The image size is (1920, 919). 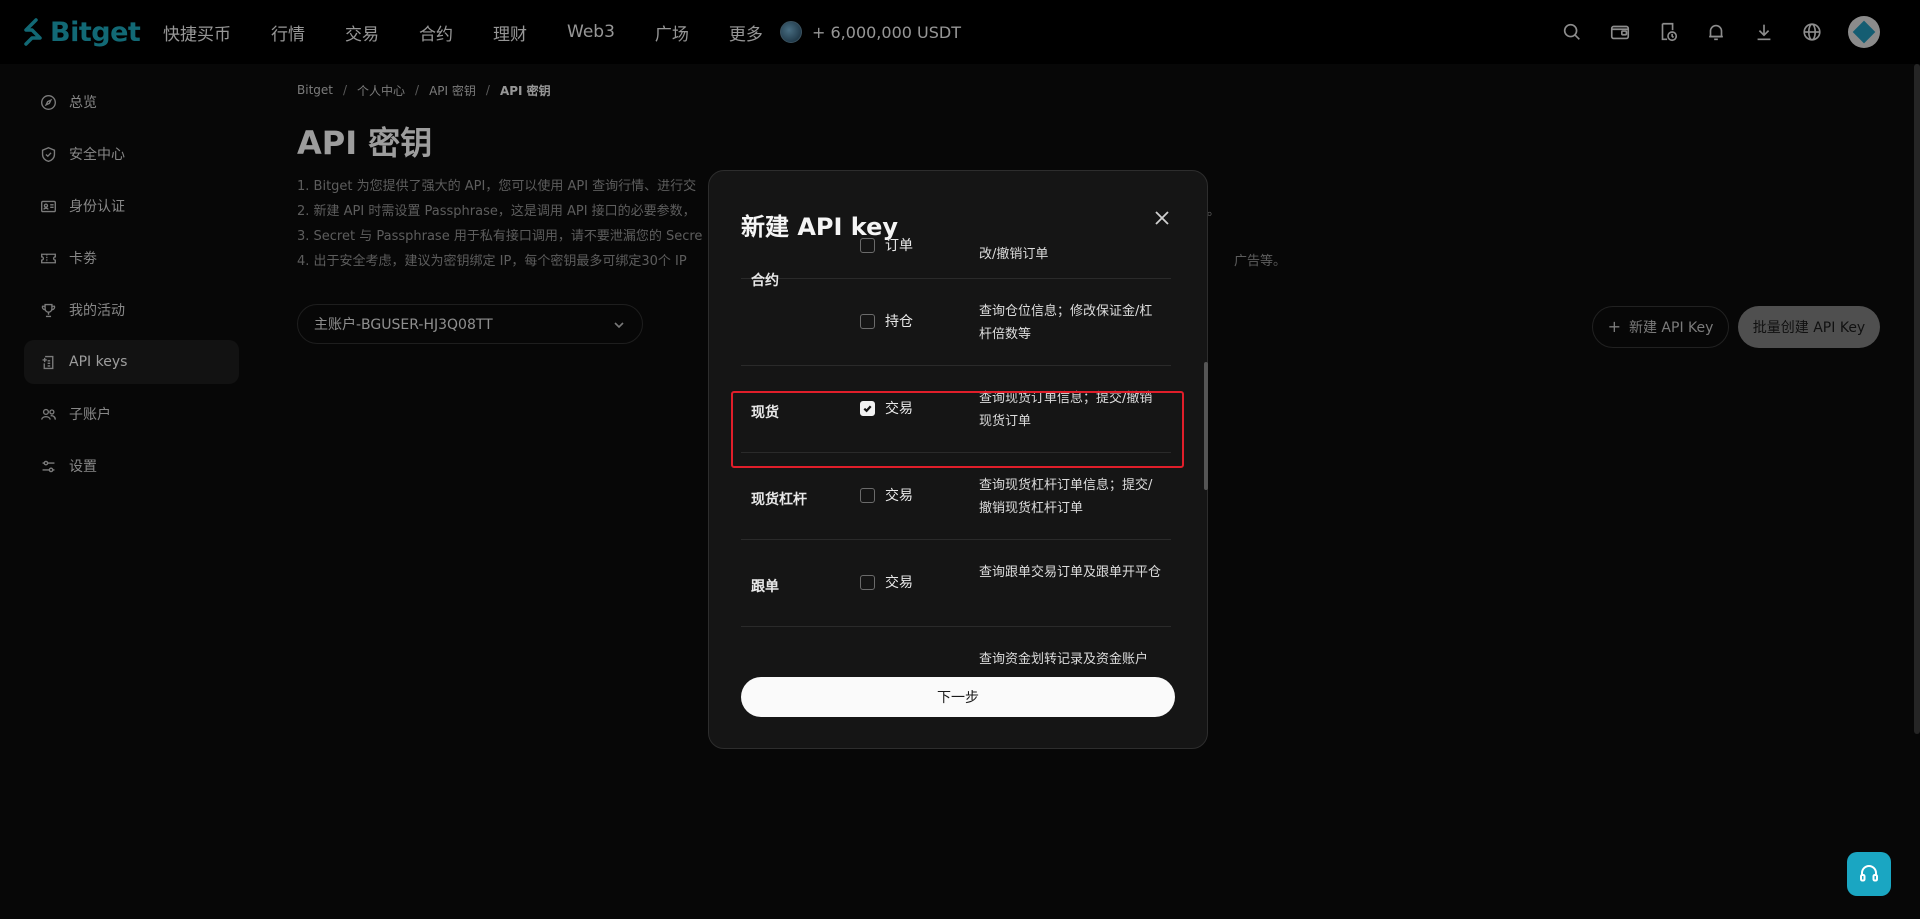 What do you see at coordinates (1014, 254) in the screenshot?
I see `permission-description: 改/撤销订单` at bounding box center [1014, 254].